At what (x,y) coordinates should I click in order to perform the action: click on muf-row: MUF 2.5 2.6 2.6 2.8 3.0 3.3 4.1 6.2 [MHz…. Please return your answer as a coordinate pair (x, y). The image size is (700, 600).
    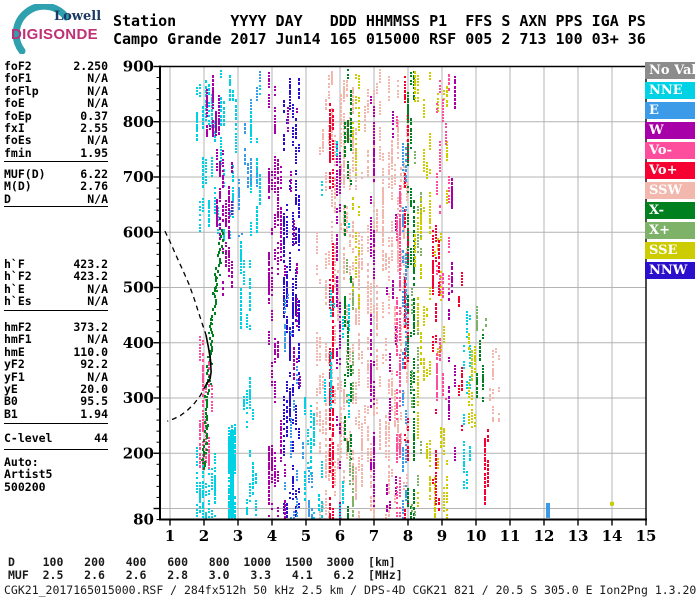
    Looking at the image, I should click on (205, 575).